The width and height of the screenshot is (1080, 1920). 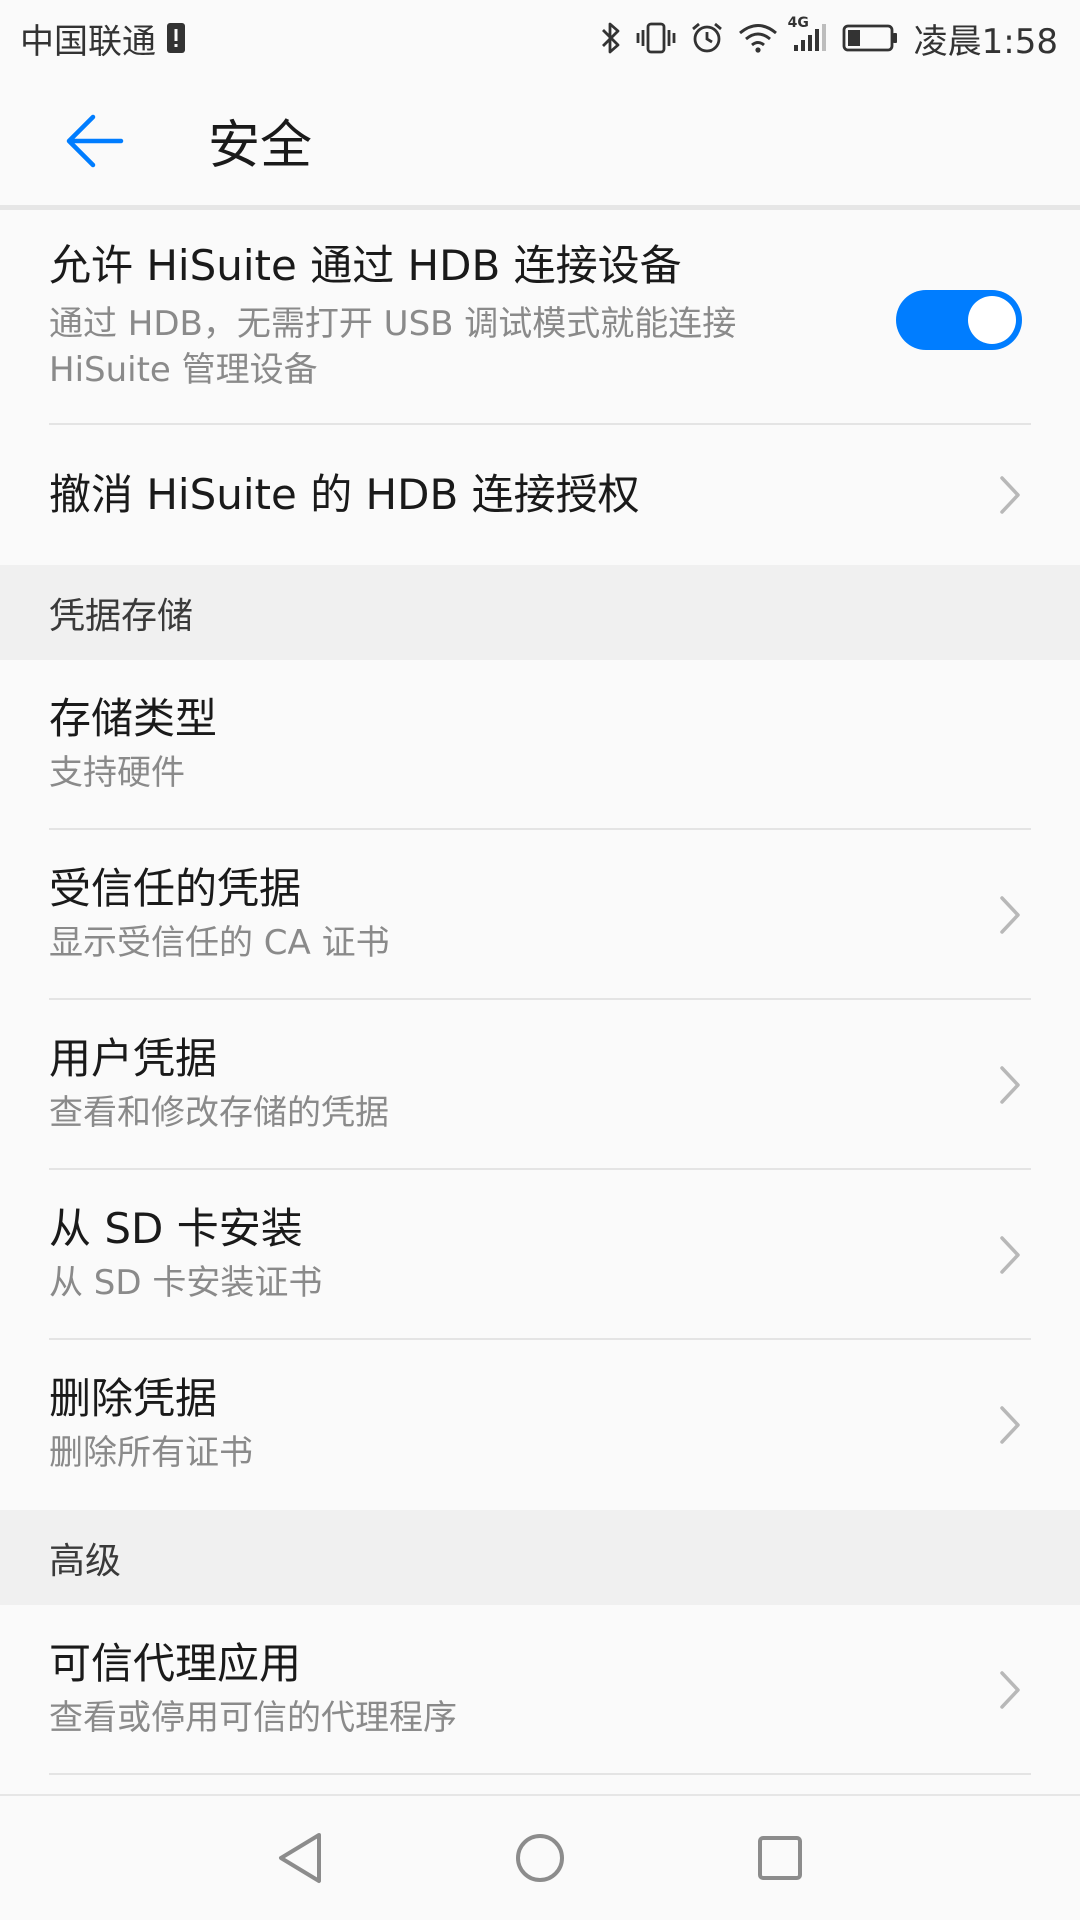 I want to click on list-item-trusted-credentials: 受信任的凭据 显示受信任的 CA 证书, so click(x=540, y=915).